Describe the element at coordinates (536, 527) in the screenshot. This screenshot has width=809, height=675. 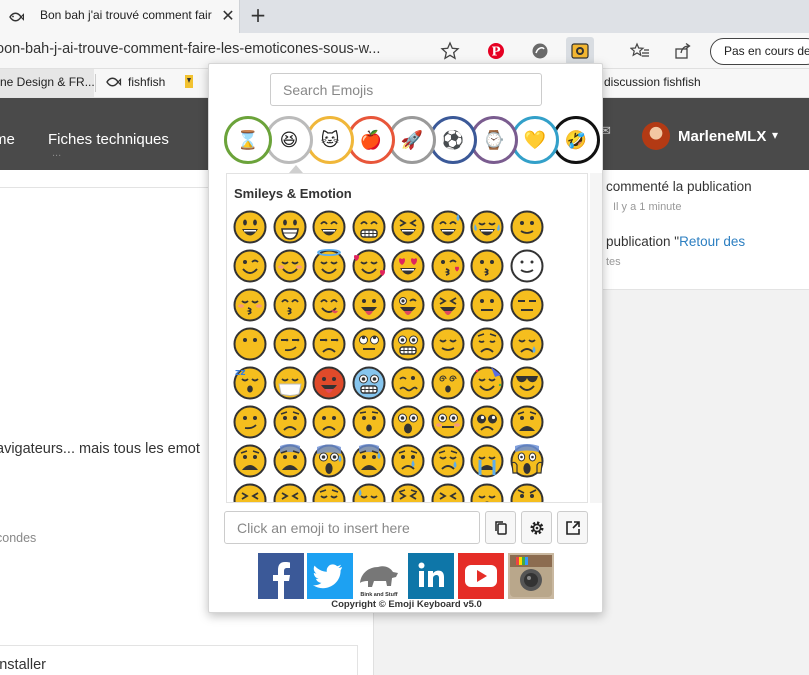
I see `settings-button` at that location.